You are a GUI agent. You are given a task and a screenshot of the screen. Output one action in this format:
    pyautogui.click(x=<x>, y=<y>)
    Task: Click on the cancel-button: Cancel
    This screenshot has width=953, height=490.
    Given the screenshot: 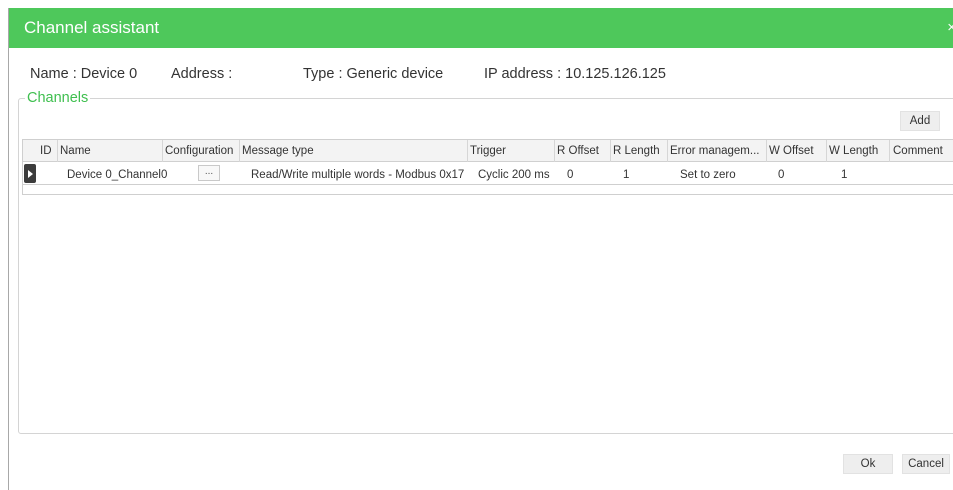 What is the action you would take?
    pyautogui.click(x=926, y=464)
    